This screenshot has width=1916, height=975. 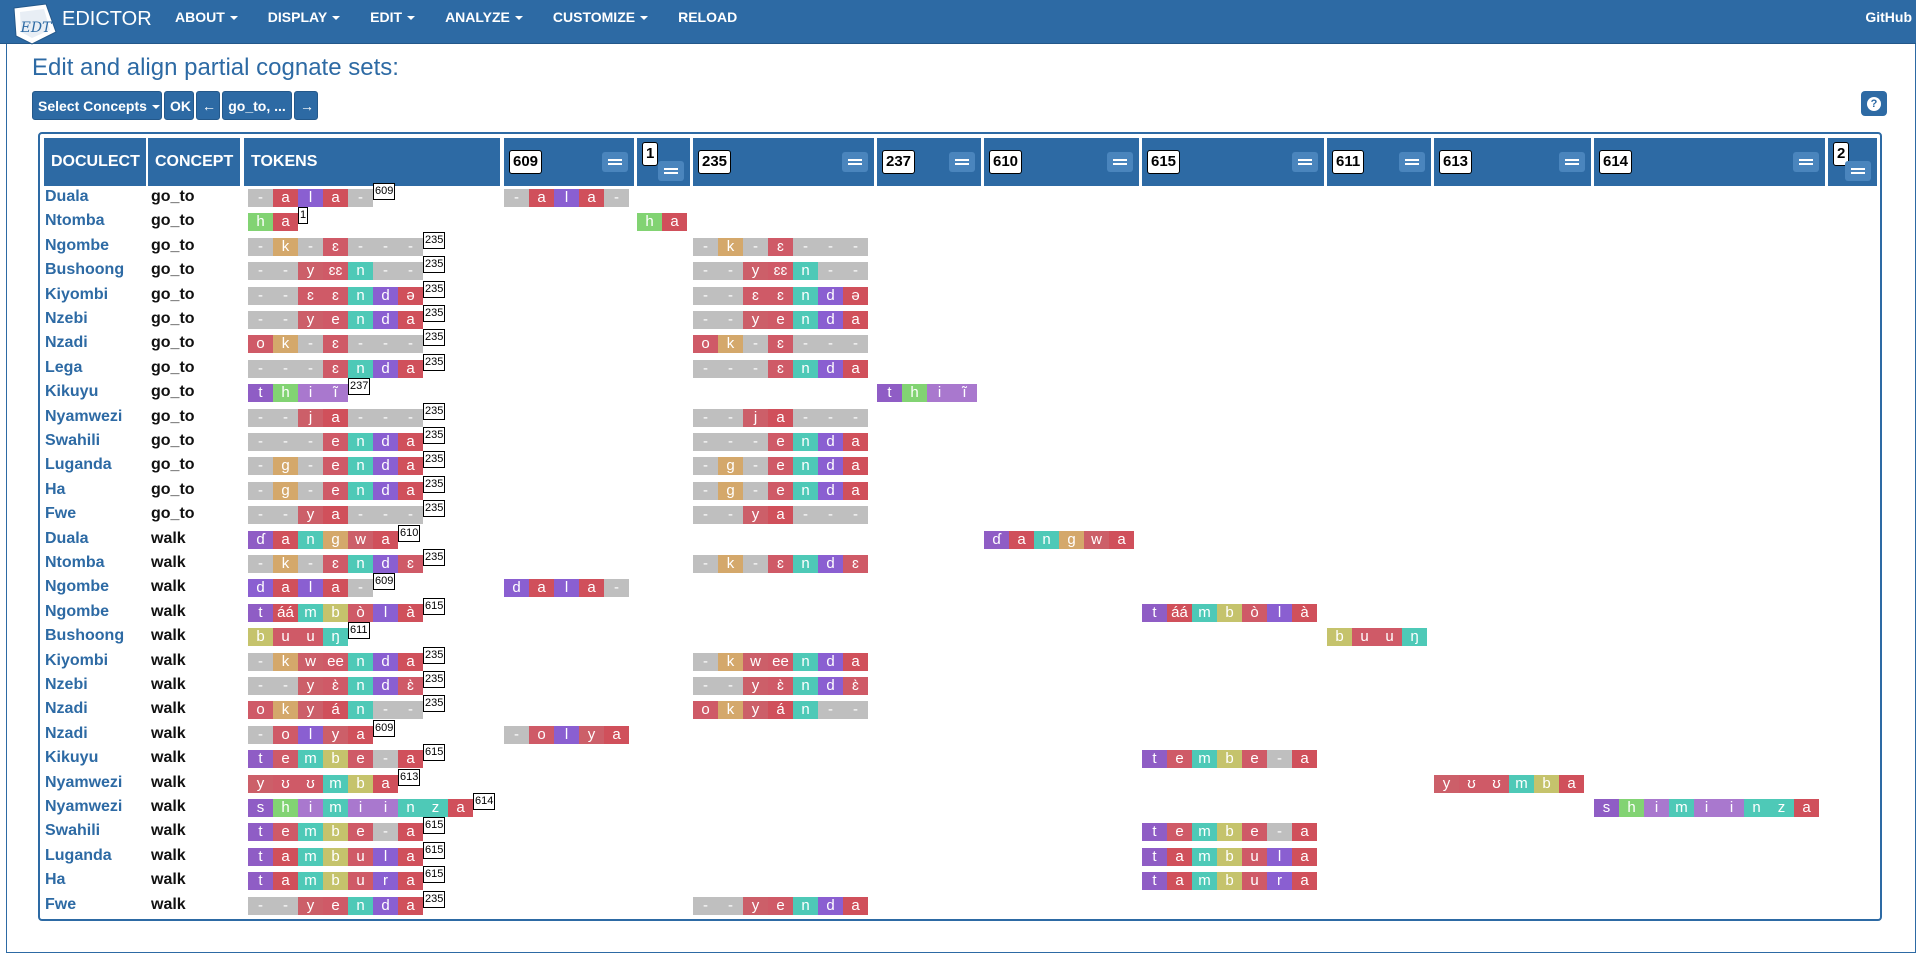 I want to click on doculect-cell: Ngombe, so click(x=77, y=246).